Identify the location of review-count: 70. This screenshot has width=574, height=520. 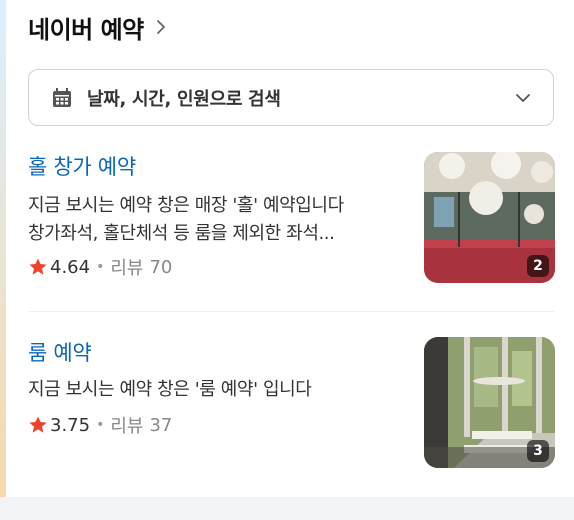
(161, 267).